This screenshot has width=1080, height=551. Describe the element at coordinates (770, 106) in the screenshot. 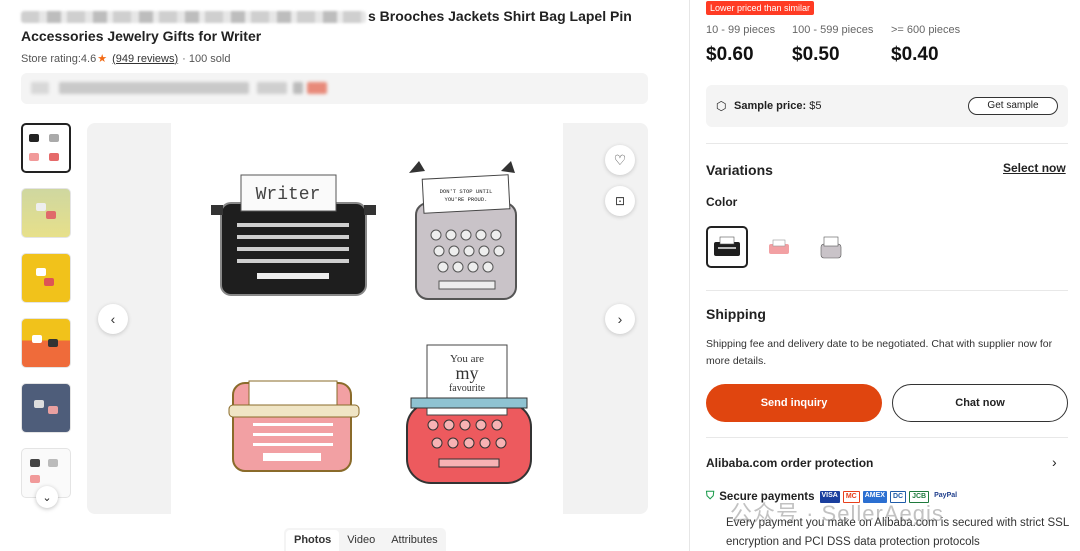

I see `sample-label-text: Sample price:` at that location.